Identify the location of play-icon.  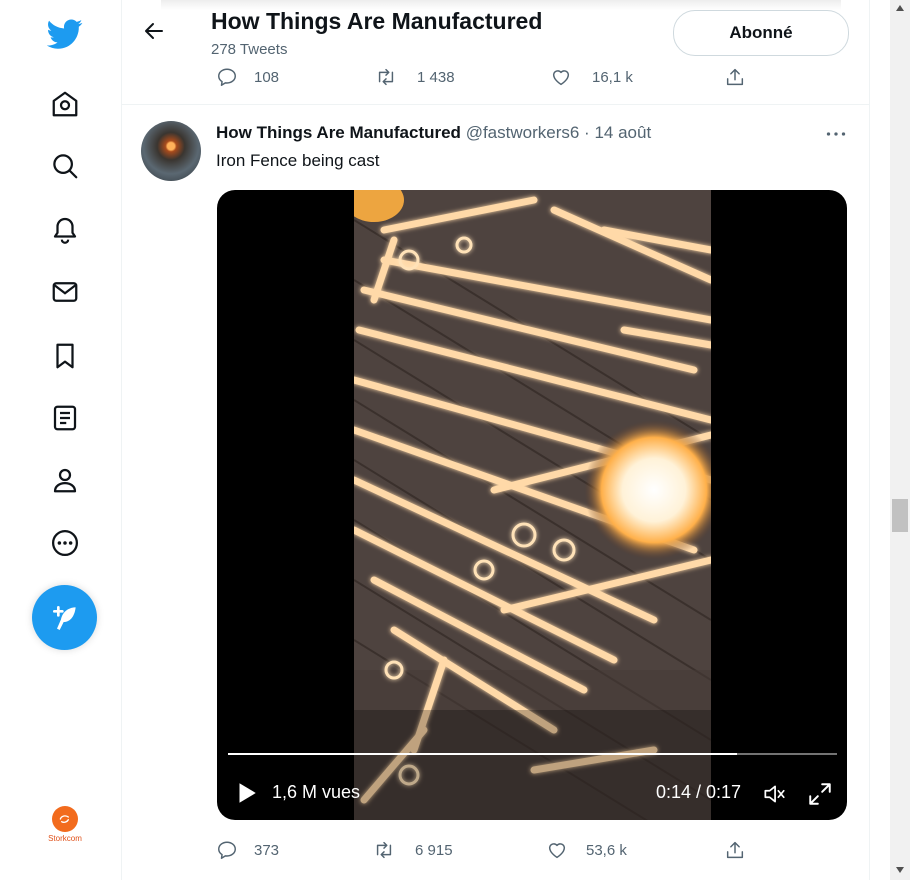
(247, 793).